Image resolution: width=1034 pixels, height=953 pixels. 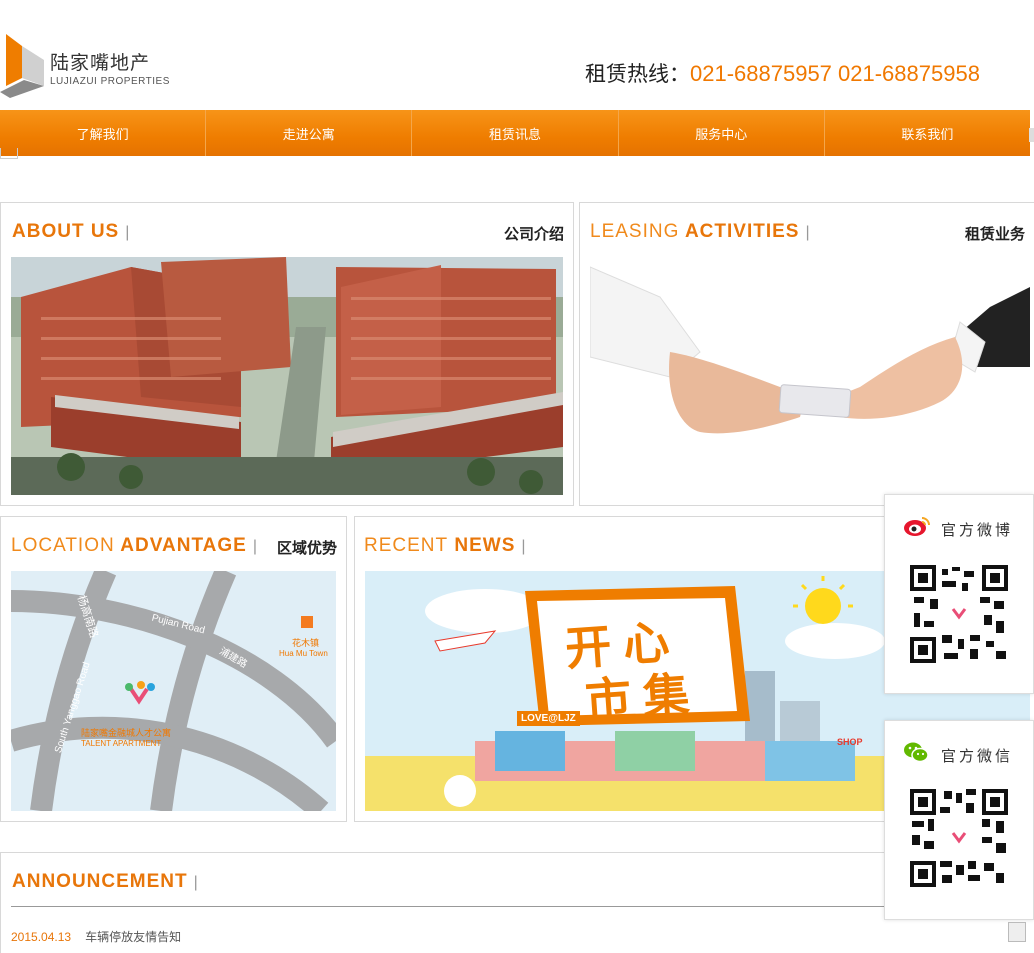 What do you see at coordinates (1017, 932) in the screenshot?
I see `scroll-to-top-button` at bounding box center [1017, 932].